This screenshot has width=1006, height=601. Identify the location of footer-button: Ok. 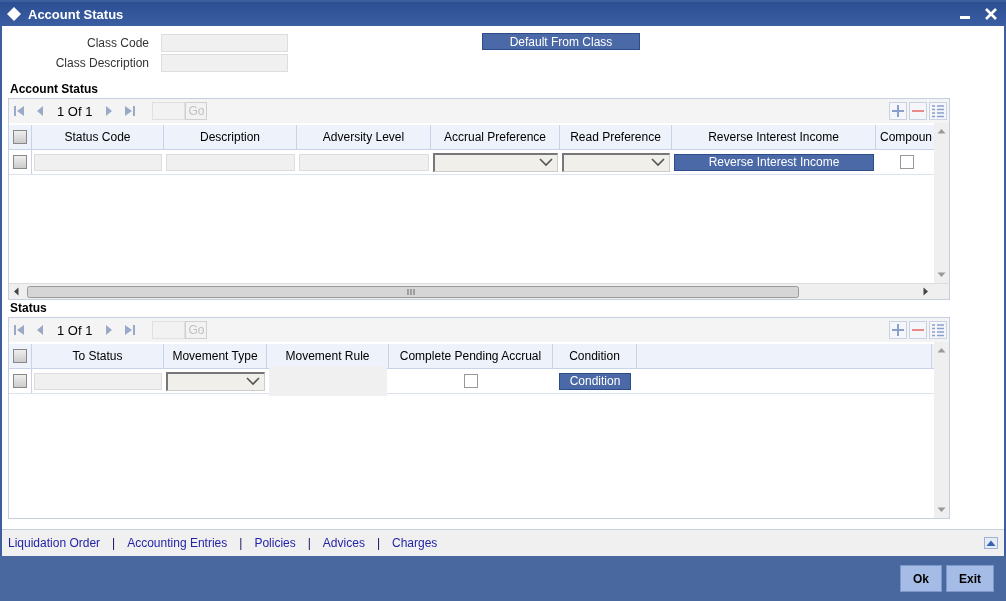
(921, 578).